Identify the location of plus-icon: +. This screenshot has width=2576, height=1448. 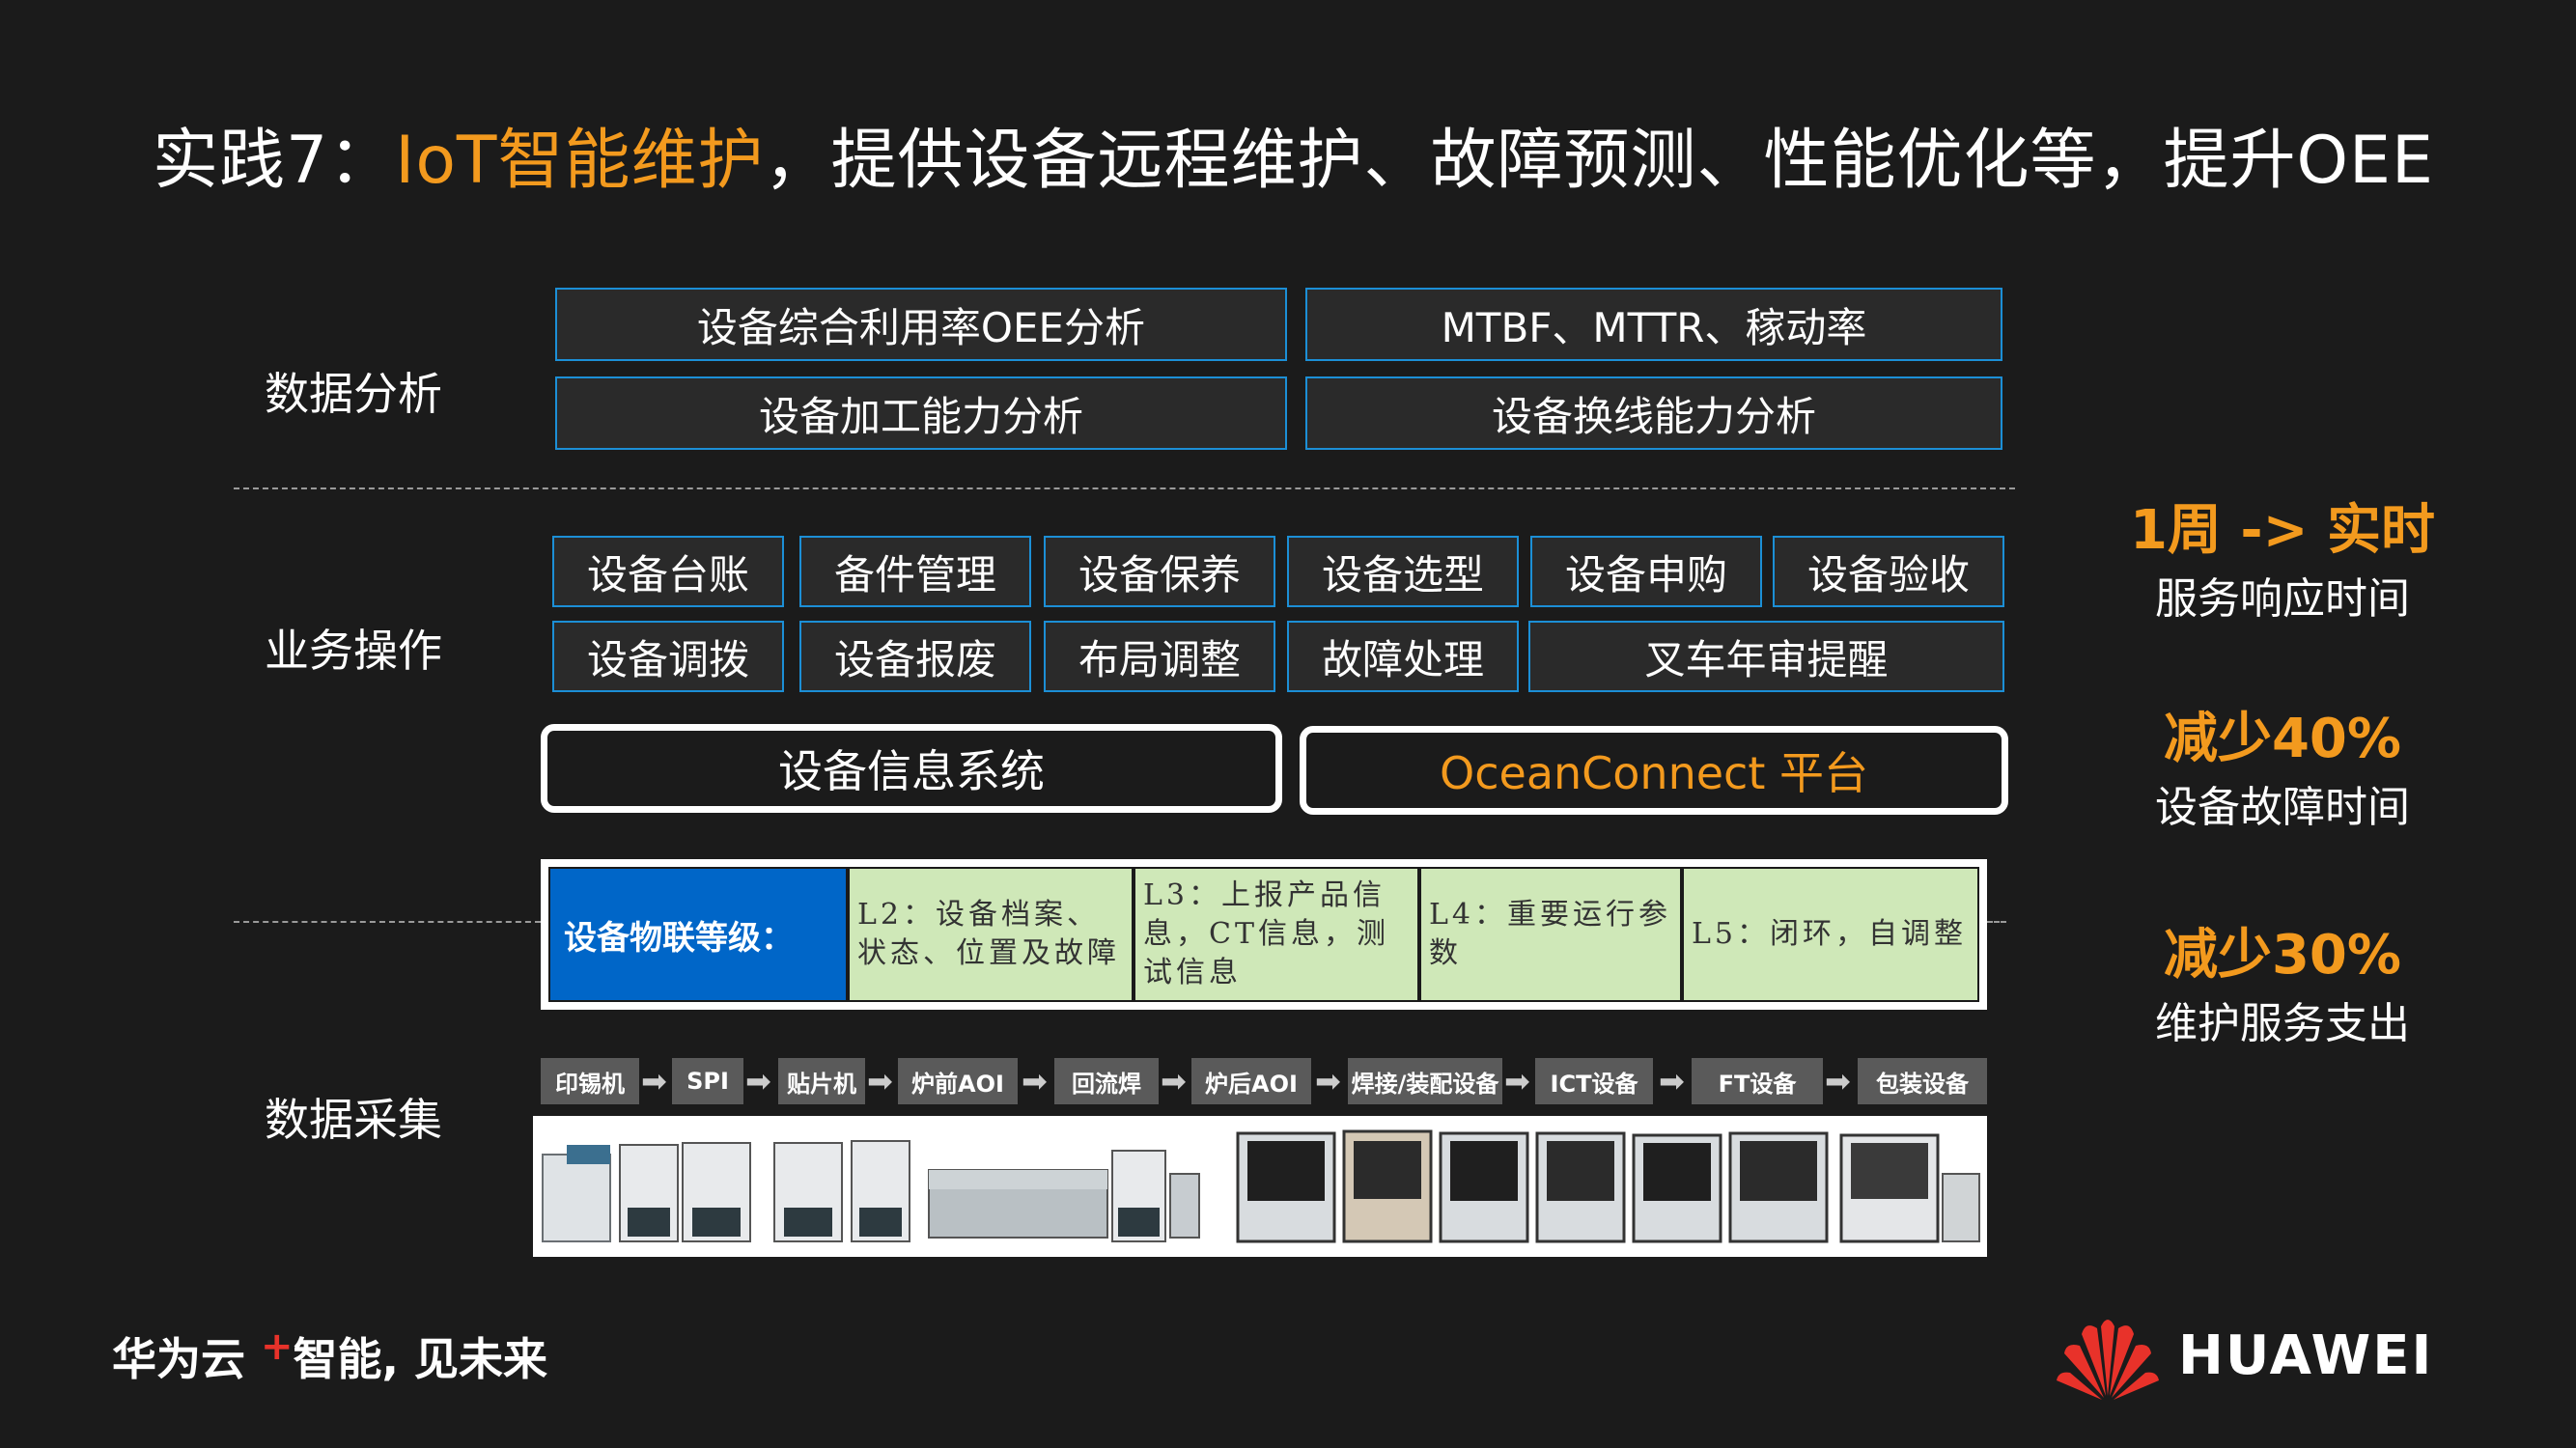
(278, 1347).